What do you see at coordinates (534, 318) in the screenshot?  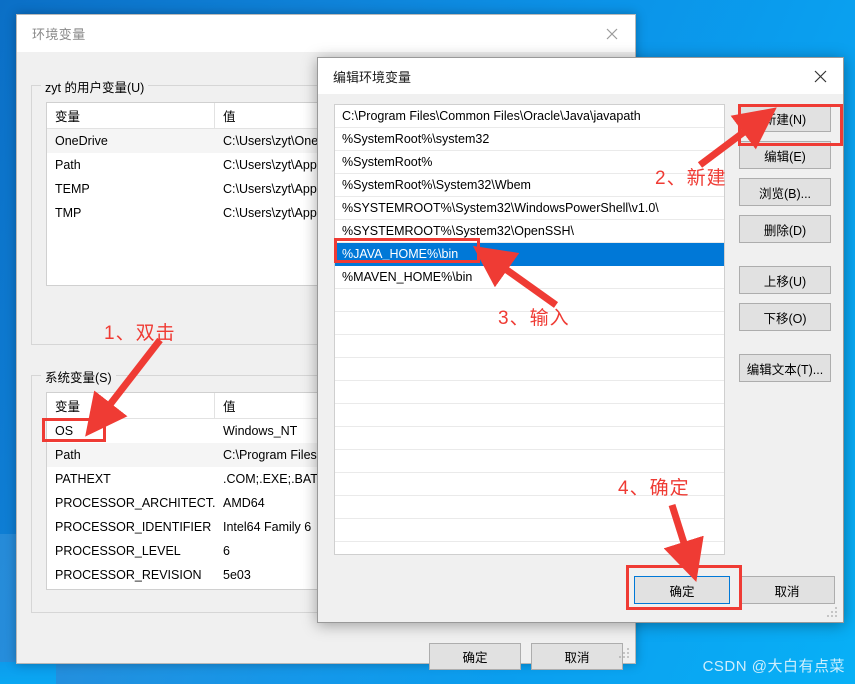 I see `annotation-step-3: 3、输入` at bounding box center [534, 318].